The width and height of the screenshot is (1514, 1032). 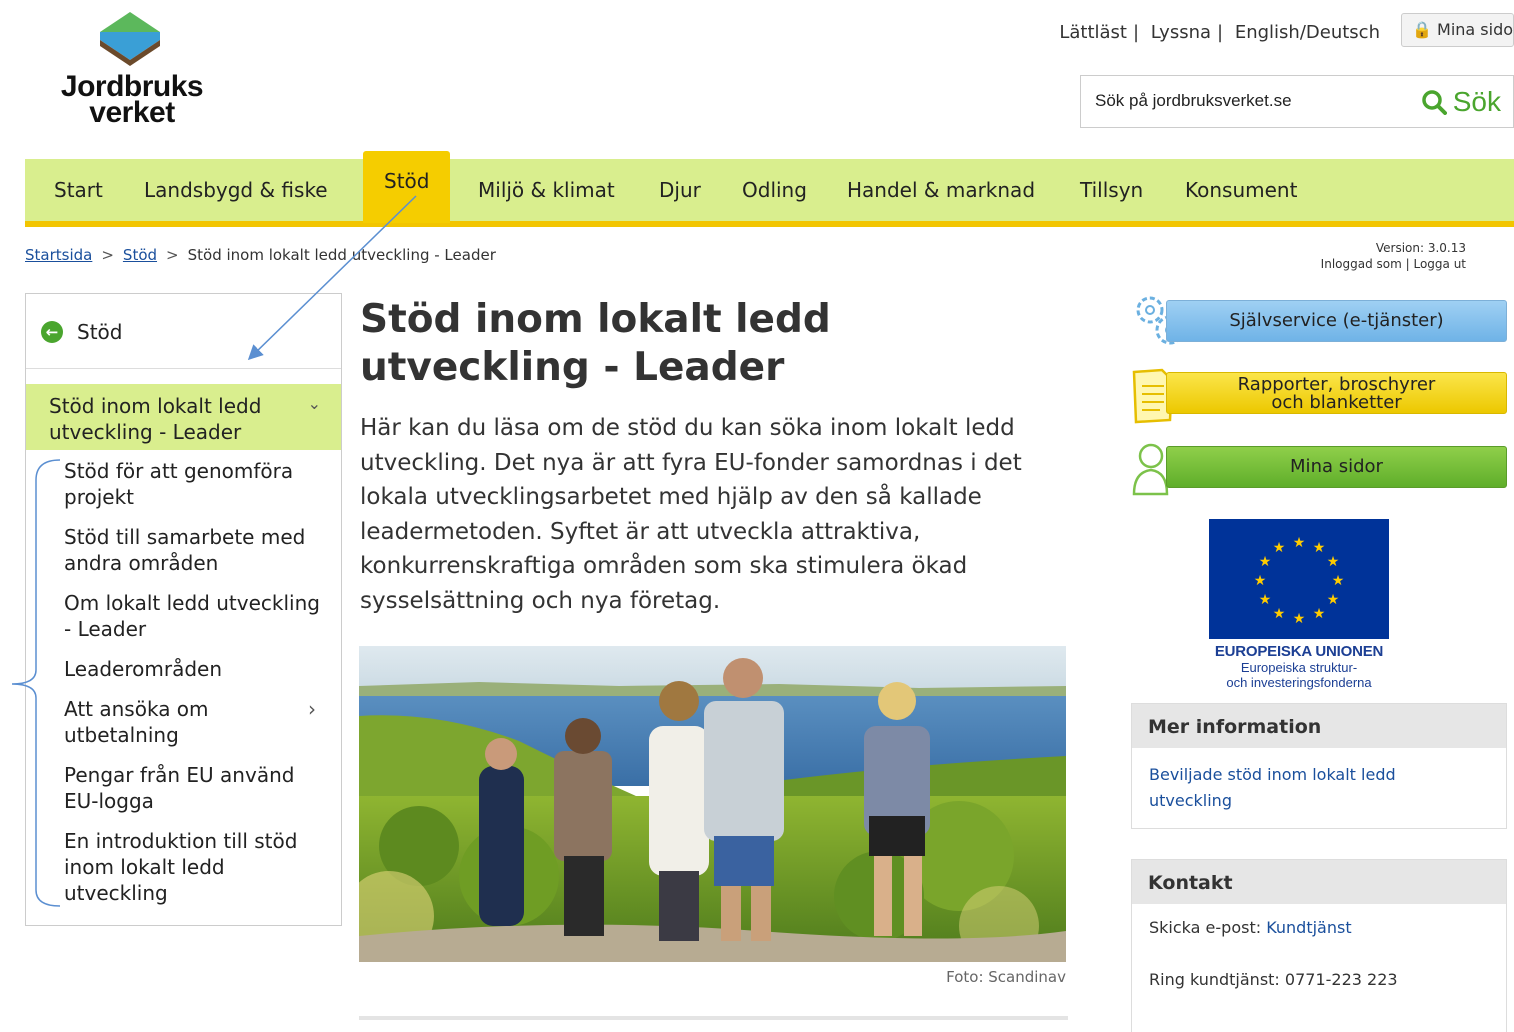 I want to click on subnav-item: Pengar från EU använd EU-logga, so click(x=194, y=788).